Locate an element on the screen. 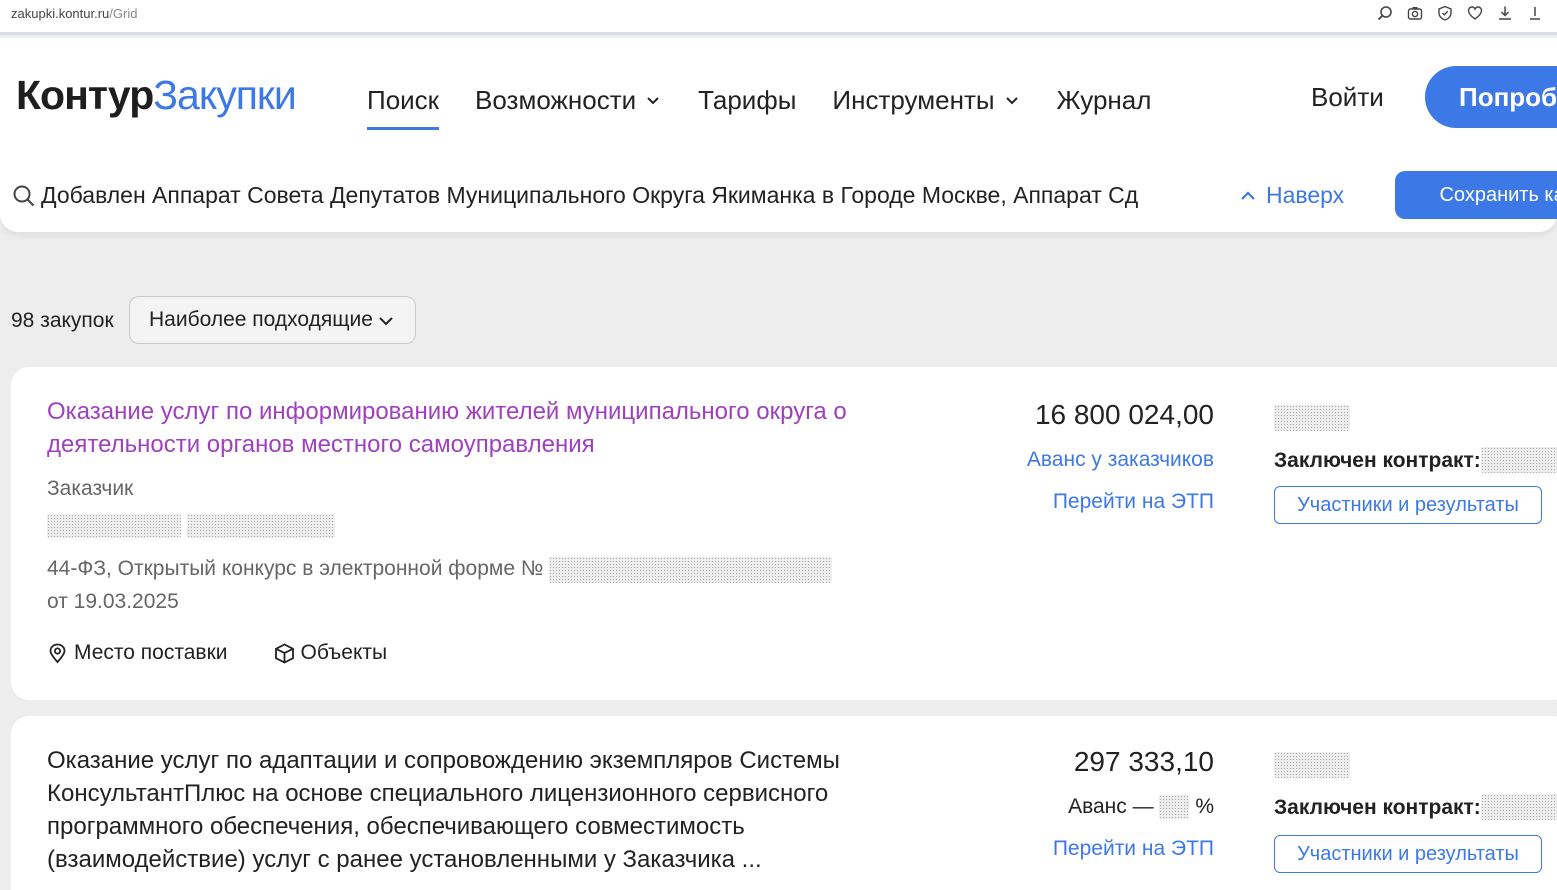 This screenshot has width=1557, height=890. chevron-up-icon is located at coordinates (1248, 195).